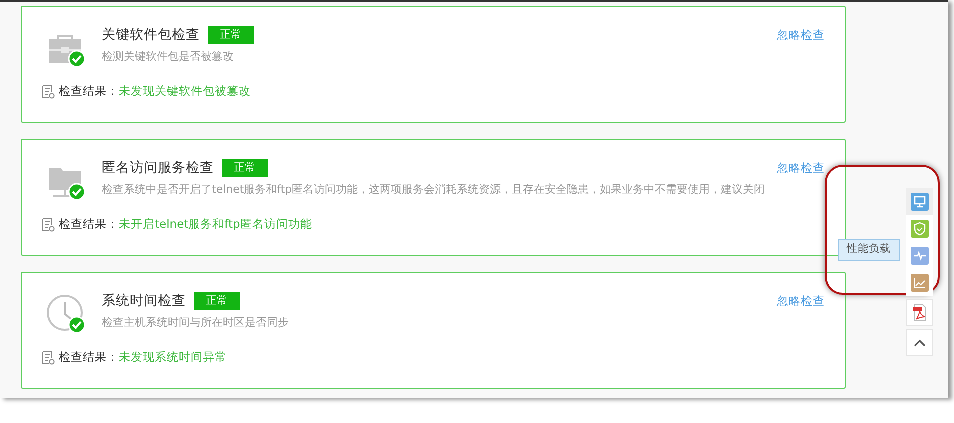  Describe the element at coordinates (144, 301) in the screenshot. I see `check-title: 系统时间检查` at that location.